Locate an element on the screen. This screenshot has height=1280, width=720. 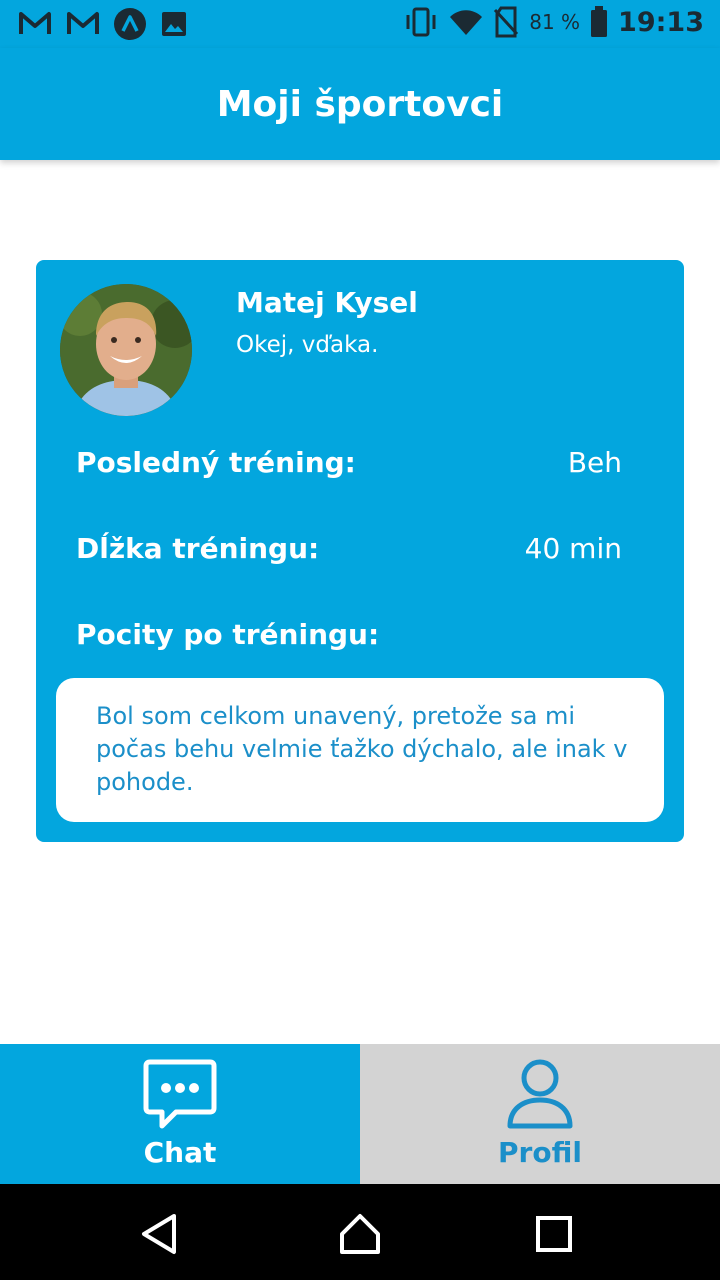
athlete-name: Matej Kysel is located at coordinates (327, 302).